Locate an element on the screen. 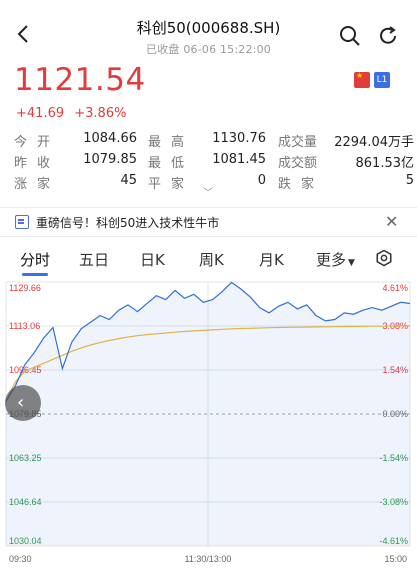 This screenshot has height=568, width=417. change-amount: +41.69 is located at coordinates (40, 113).